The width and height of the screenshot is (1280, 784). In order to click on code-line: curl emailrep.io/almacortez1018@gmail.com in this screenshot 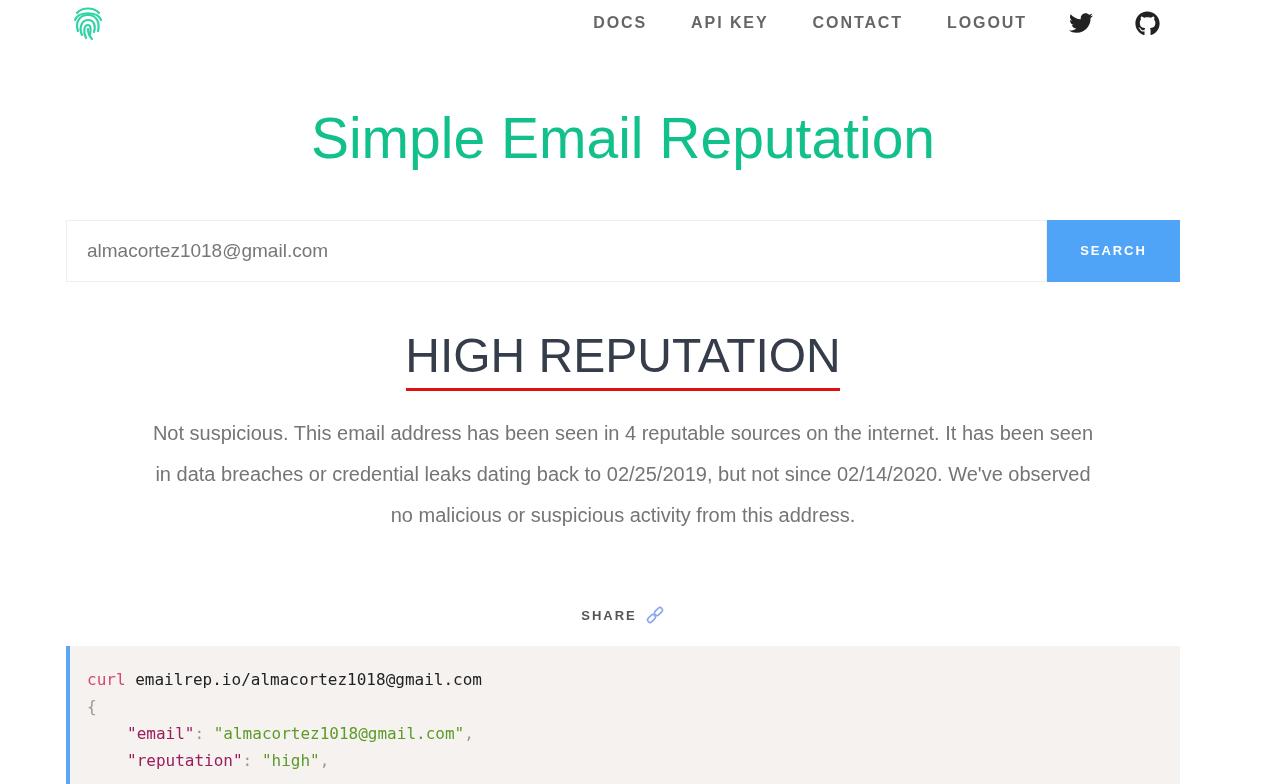, I will do `click(285, 680)`.